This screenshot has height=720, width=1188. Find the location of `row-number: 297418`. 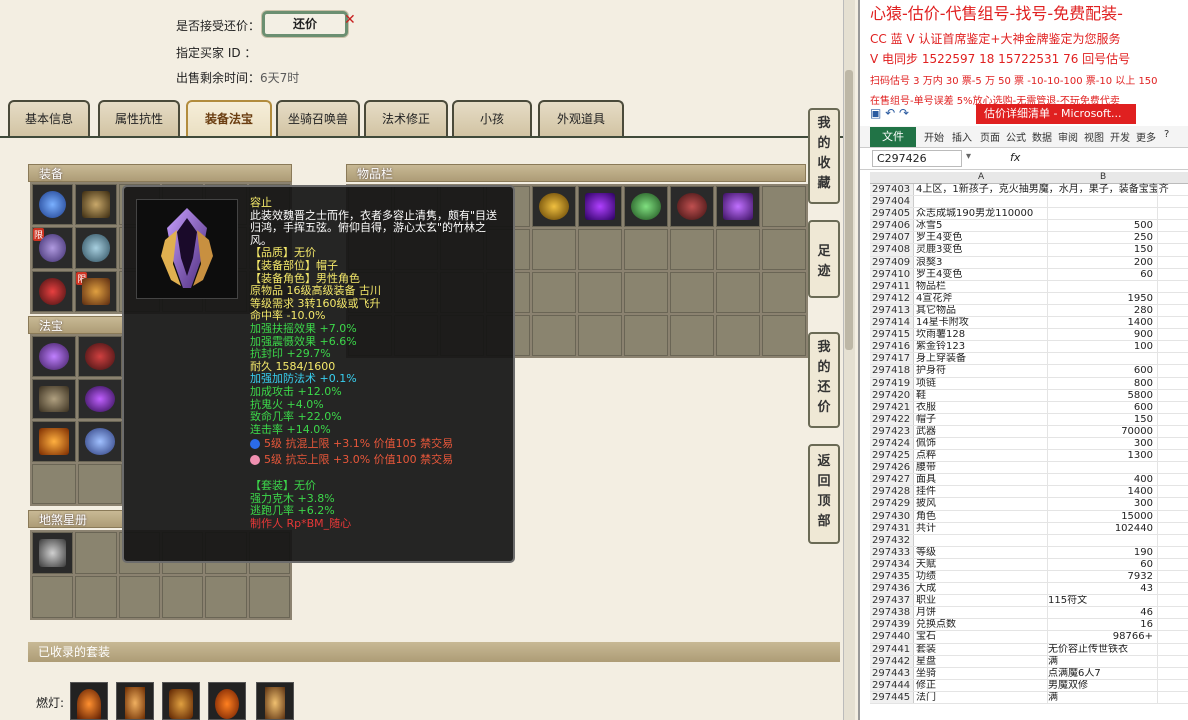

row-number: 297418 is located at coordinates (892, 371).